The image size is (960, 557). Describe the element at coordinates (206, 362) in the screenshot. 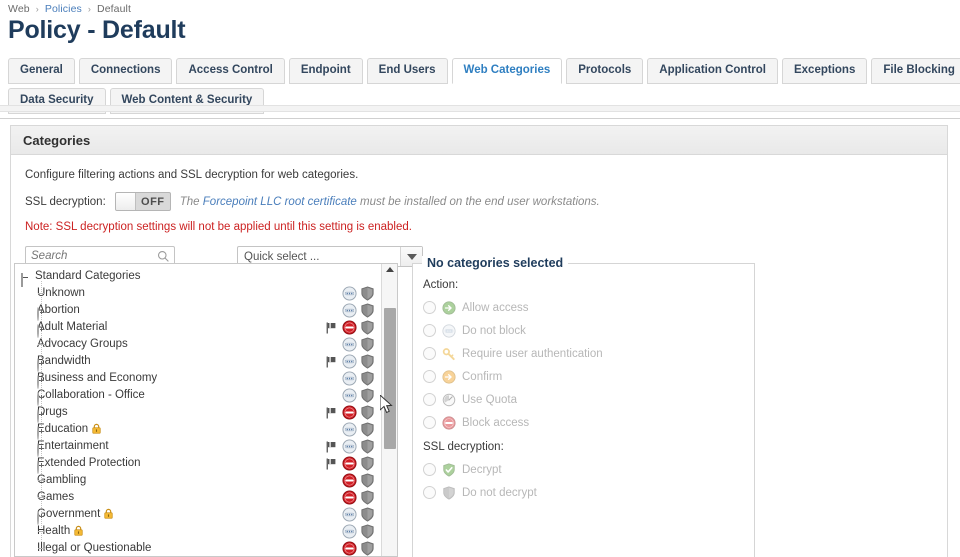

I see `tree-row: Bandwidth` at that location.